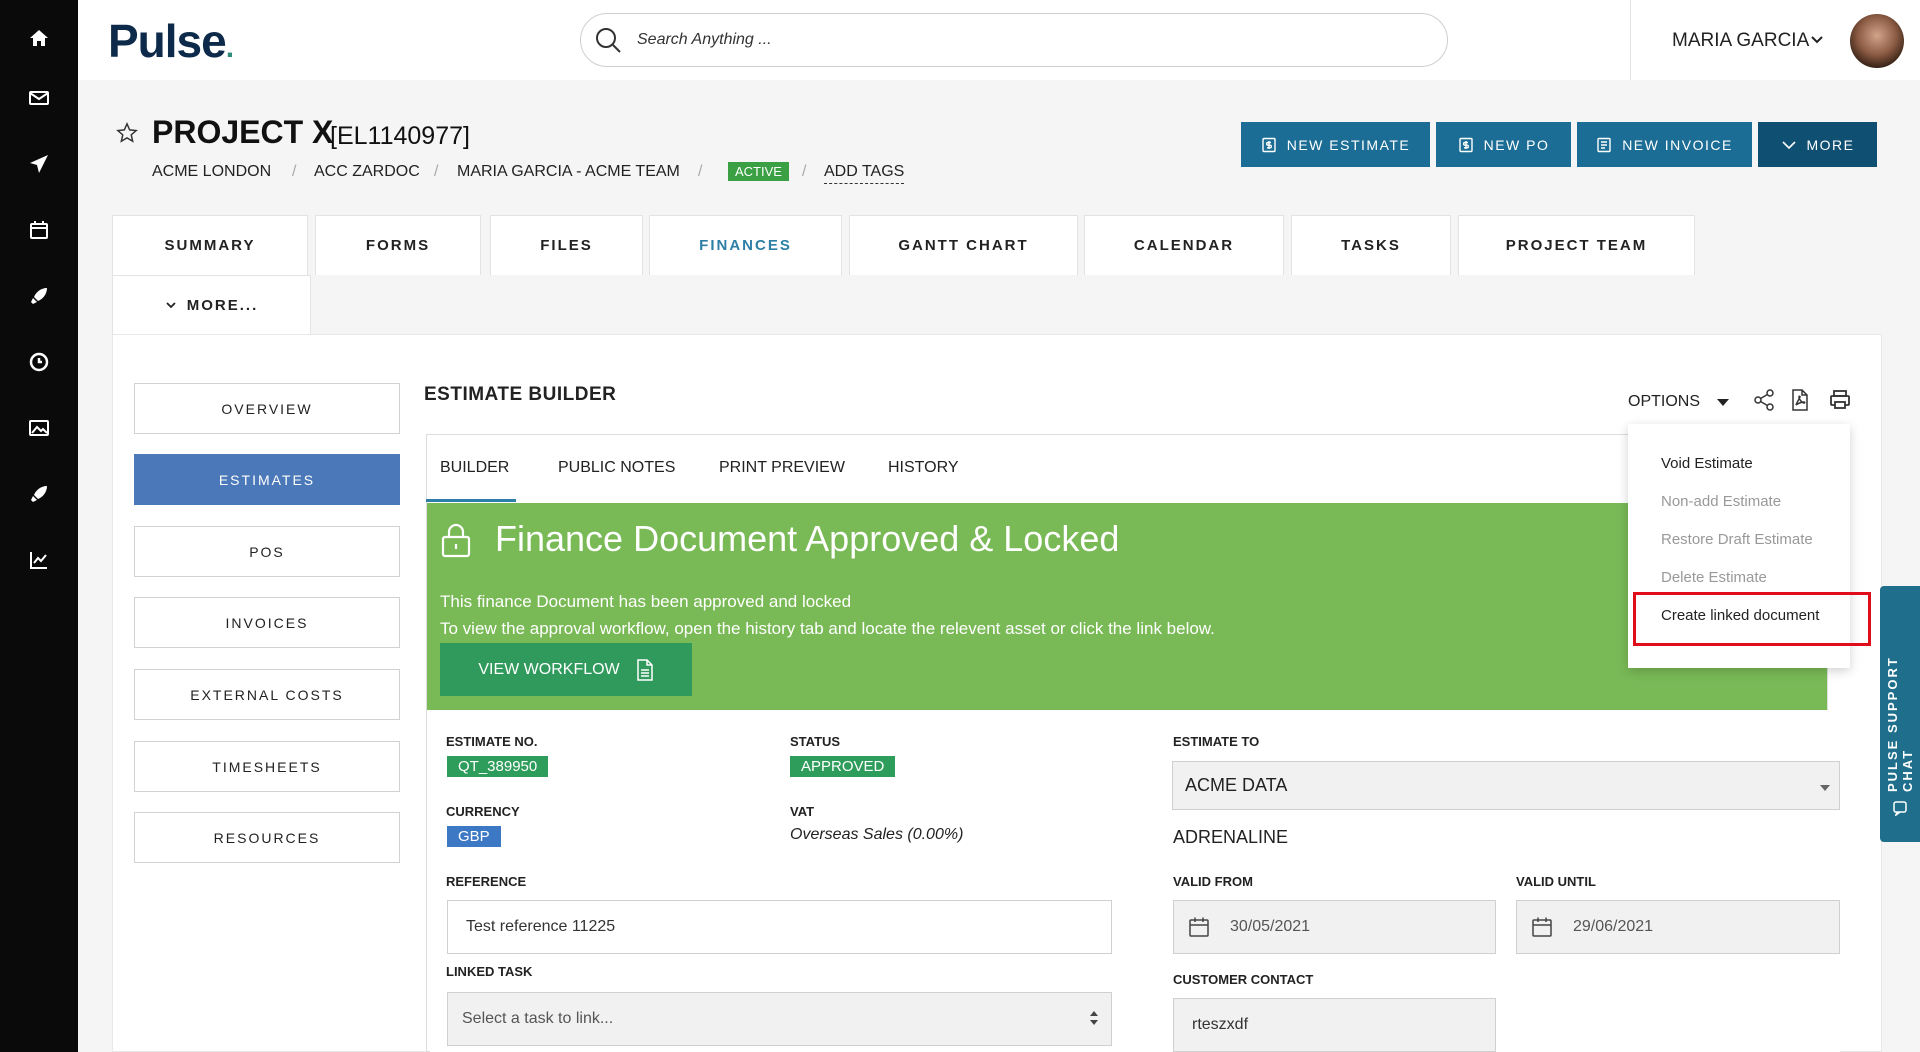  I want to click on view-workflow-button: VIEW WORKFLOW, so click(566, 669).